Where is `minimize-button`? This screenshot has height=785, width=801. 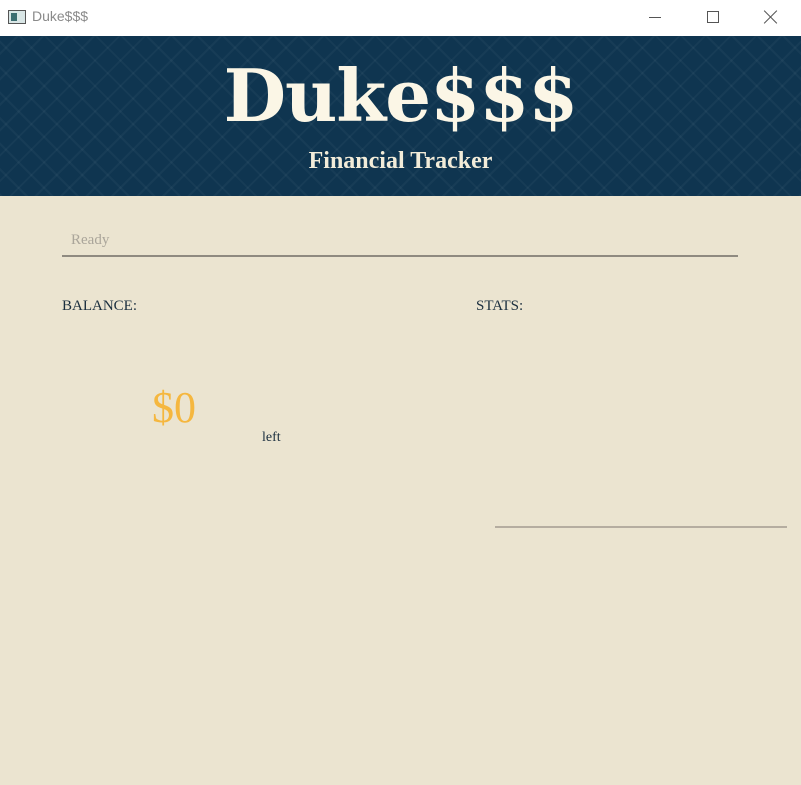
minimize-button is located at coordinates (655, 17).